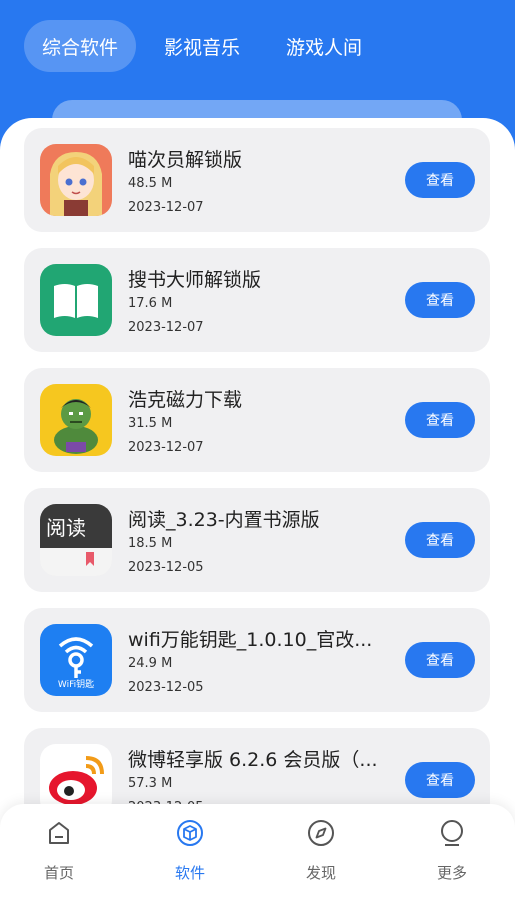 The image size is (515, 900). What do you see at coordinates (195, 280) in the screenshot?
I see `app-name: 搜书大师解锁版` at bounding box center [195, 280].